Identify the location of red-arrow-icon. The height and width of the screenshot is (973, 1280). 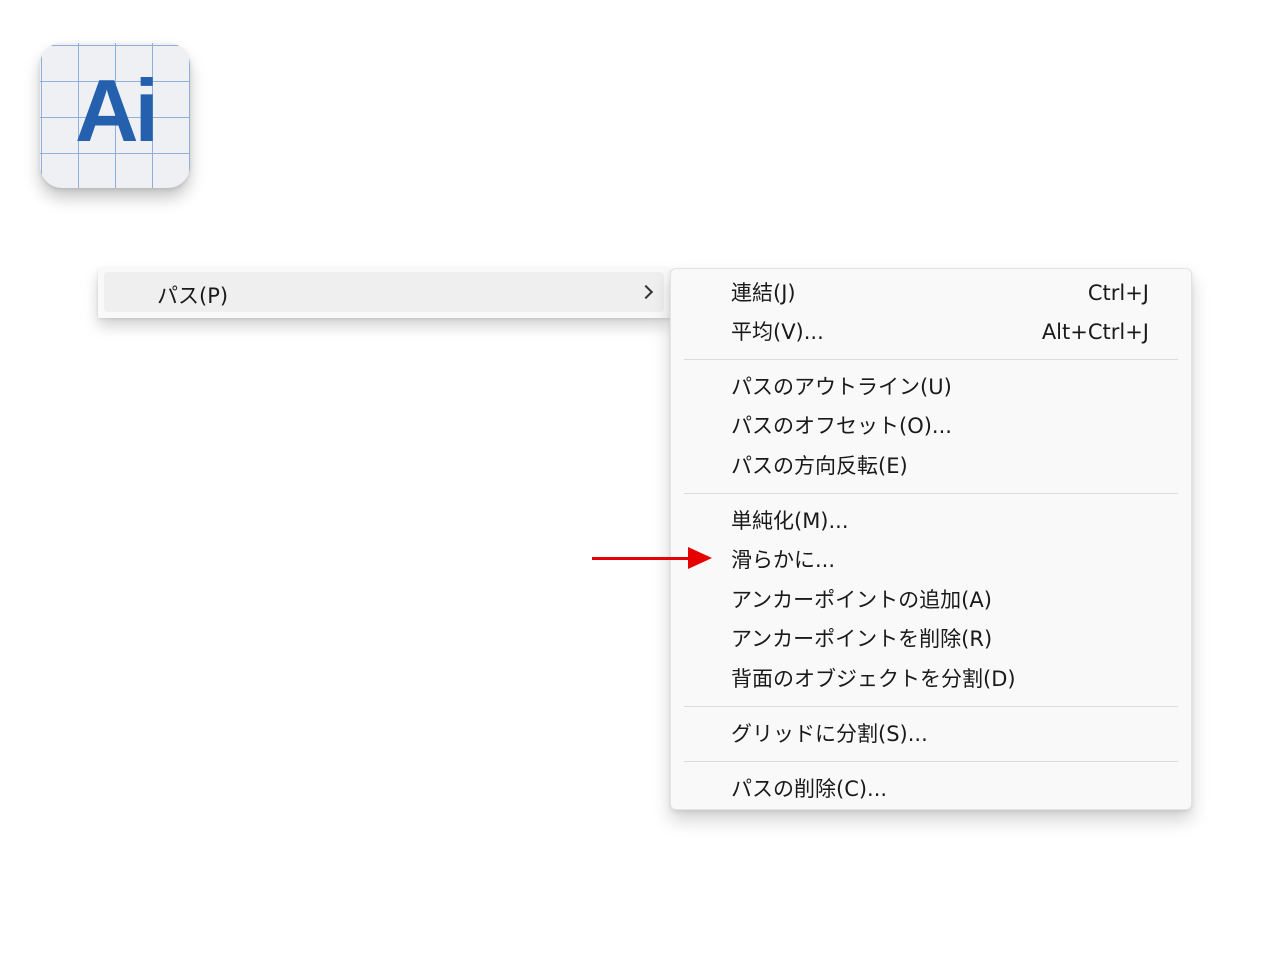
(700, 558).